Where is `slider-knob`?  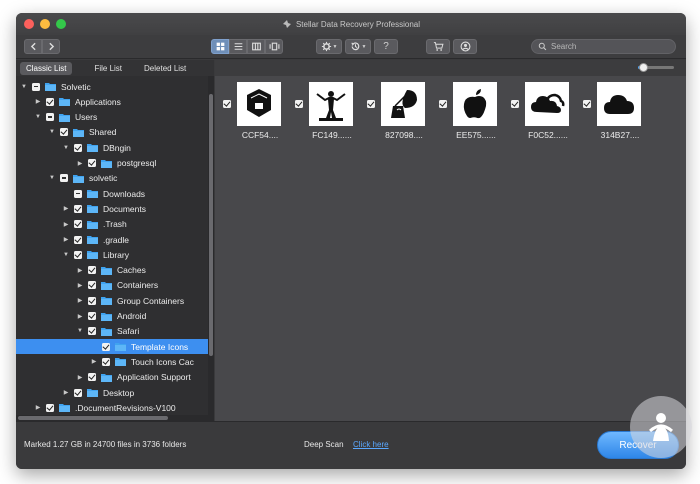 slider-knob is located at coordinates (644, 67).